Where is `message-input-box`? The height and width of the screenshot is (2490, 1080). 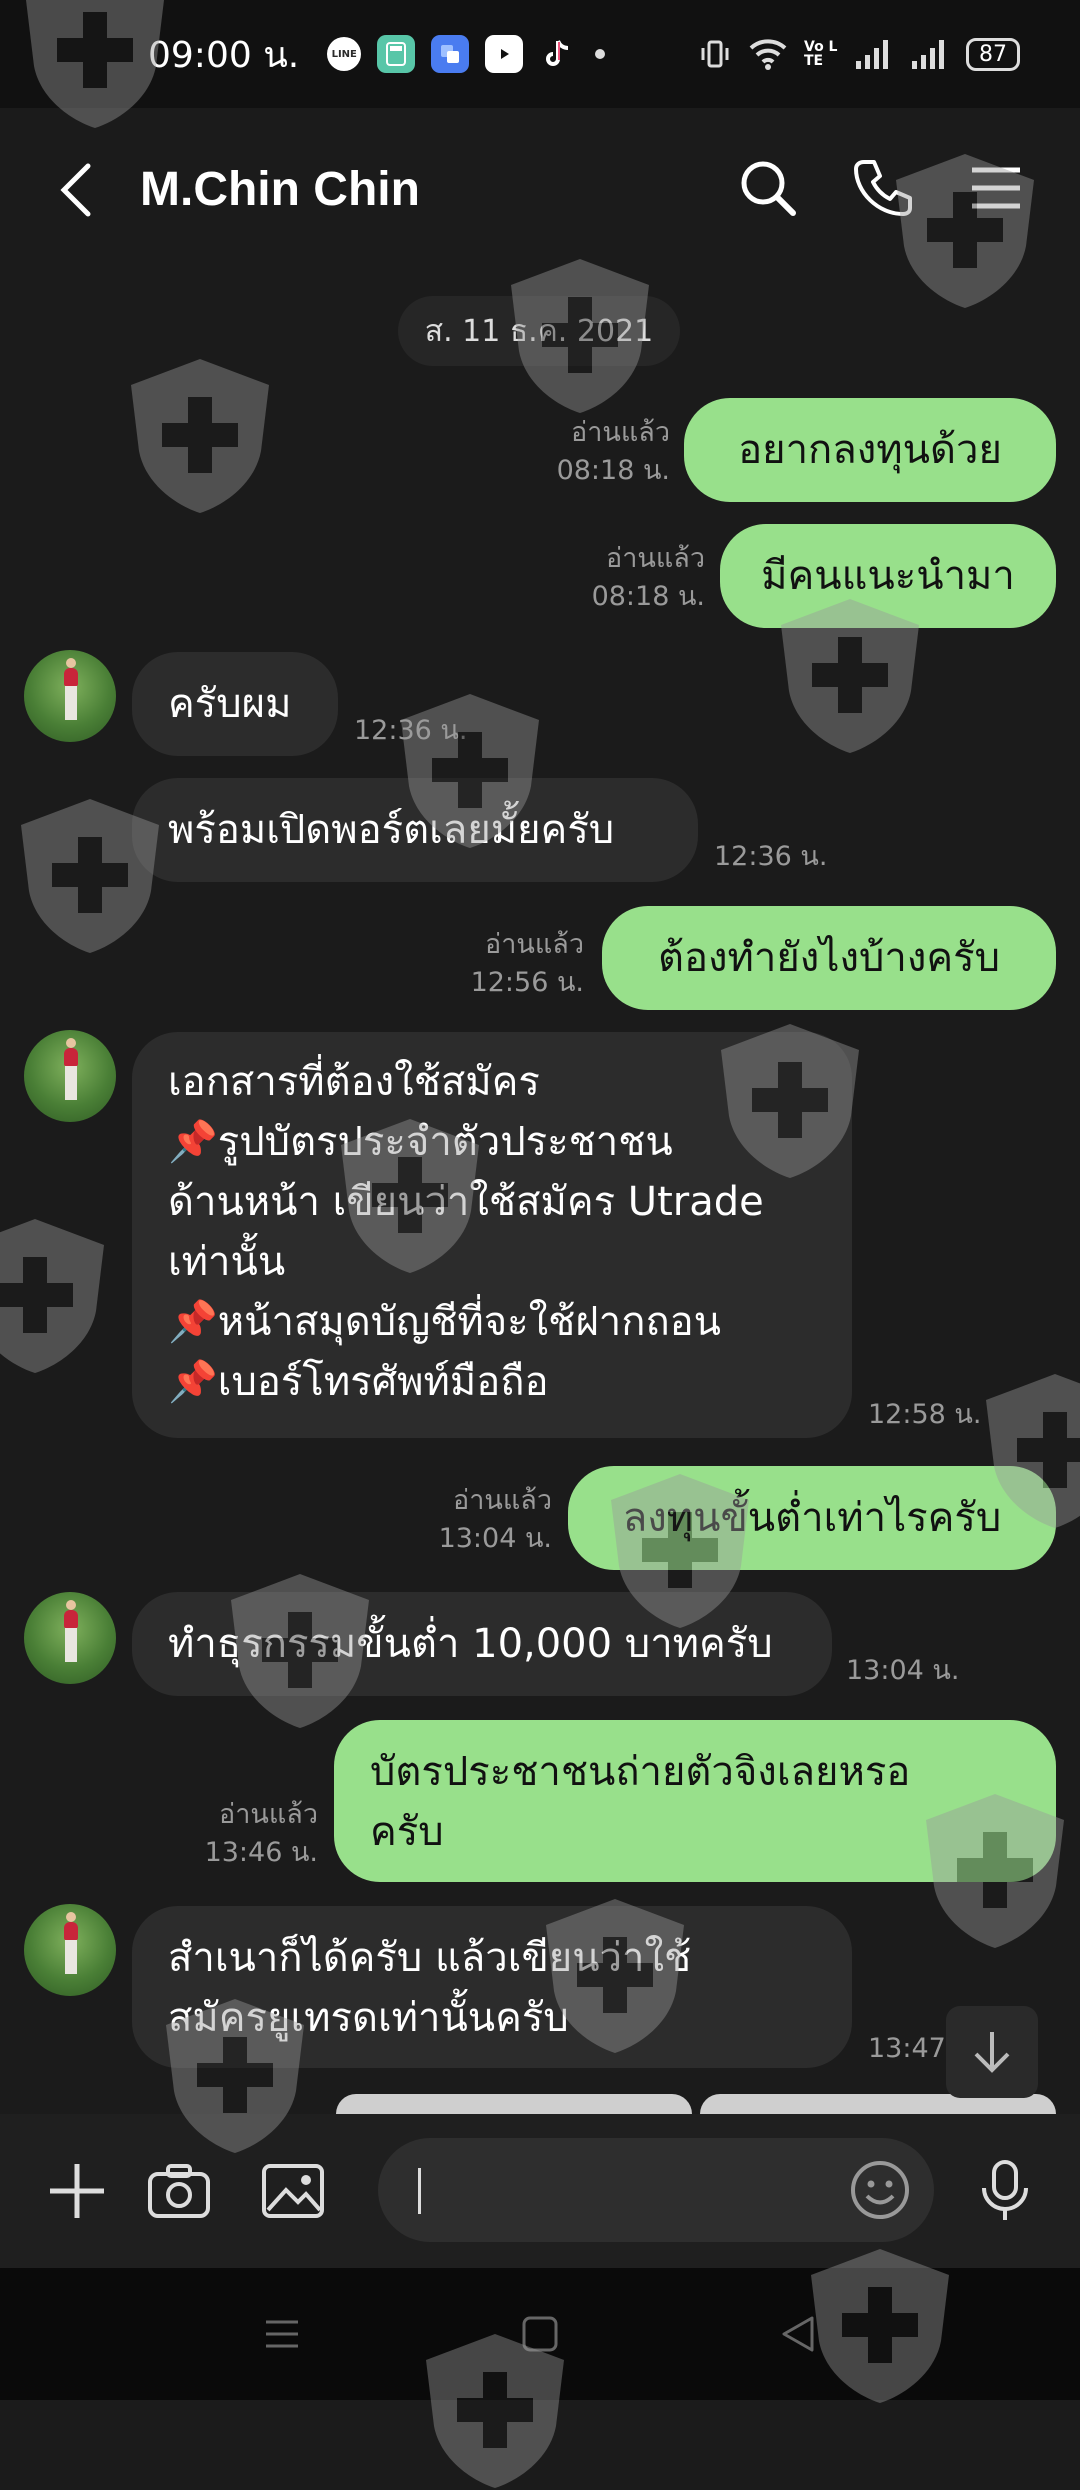
message-input-box is located at coordinates (656, 2190).